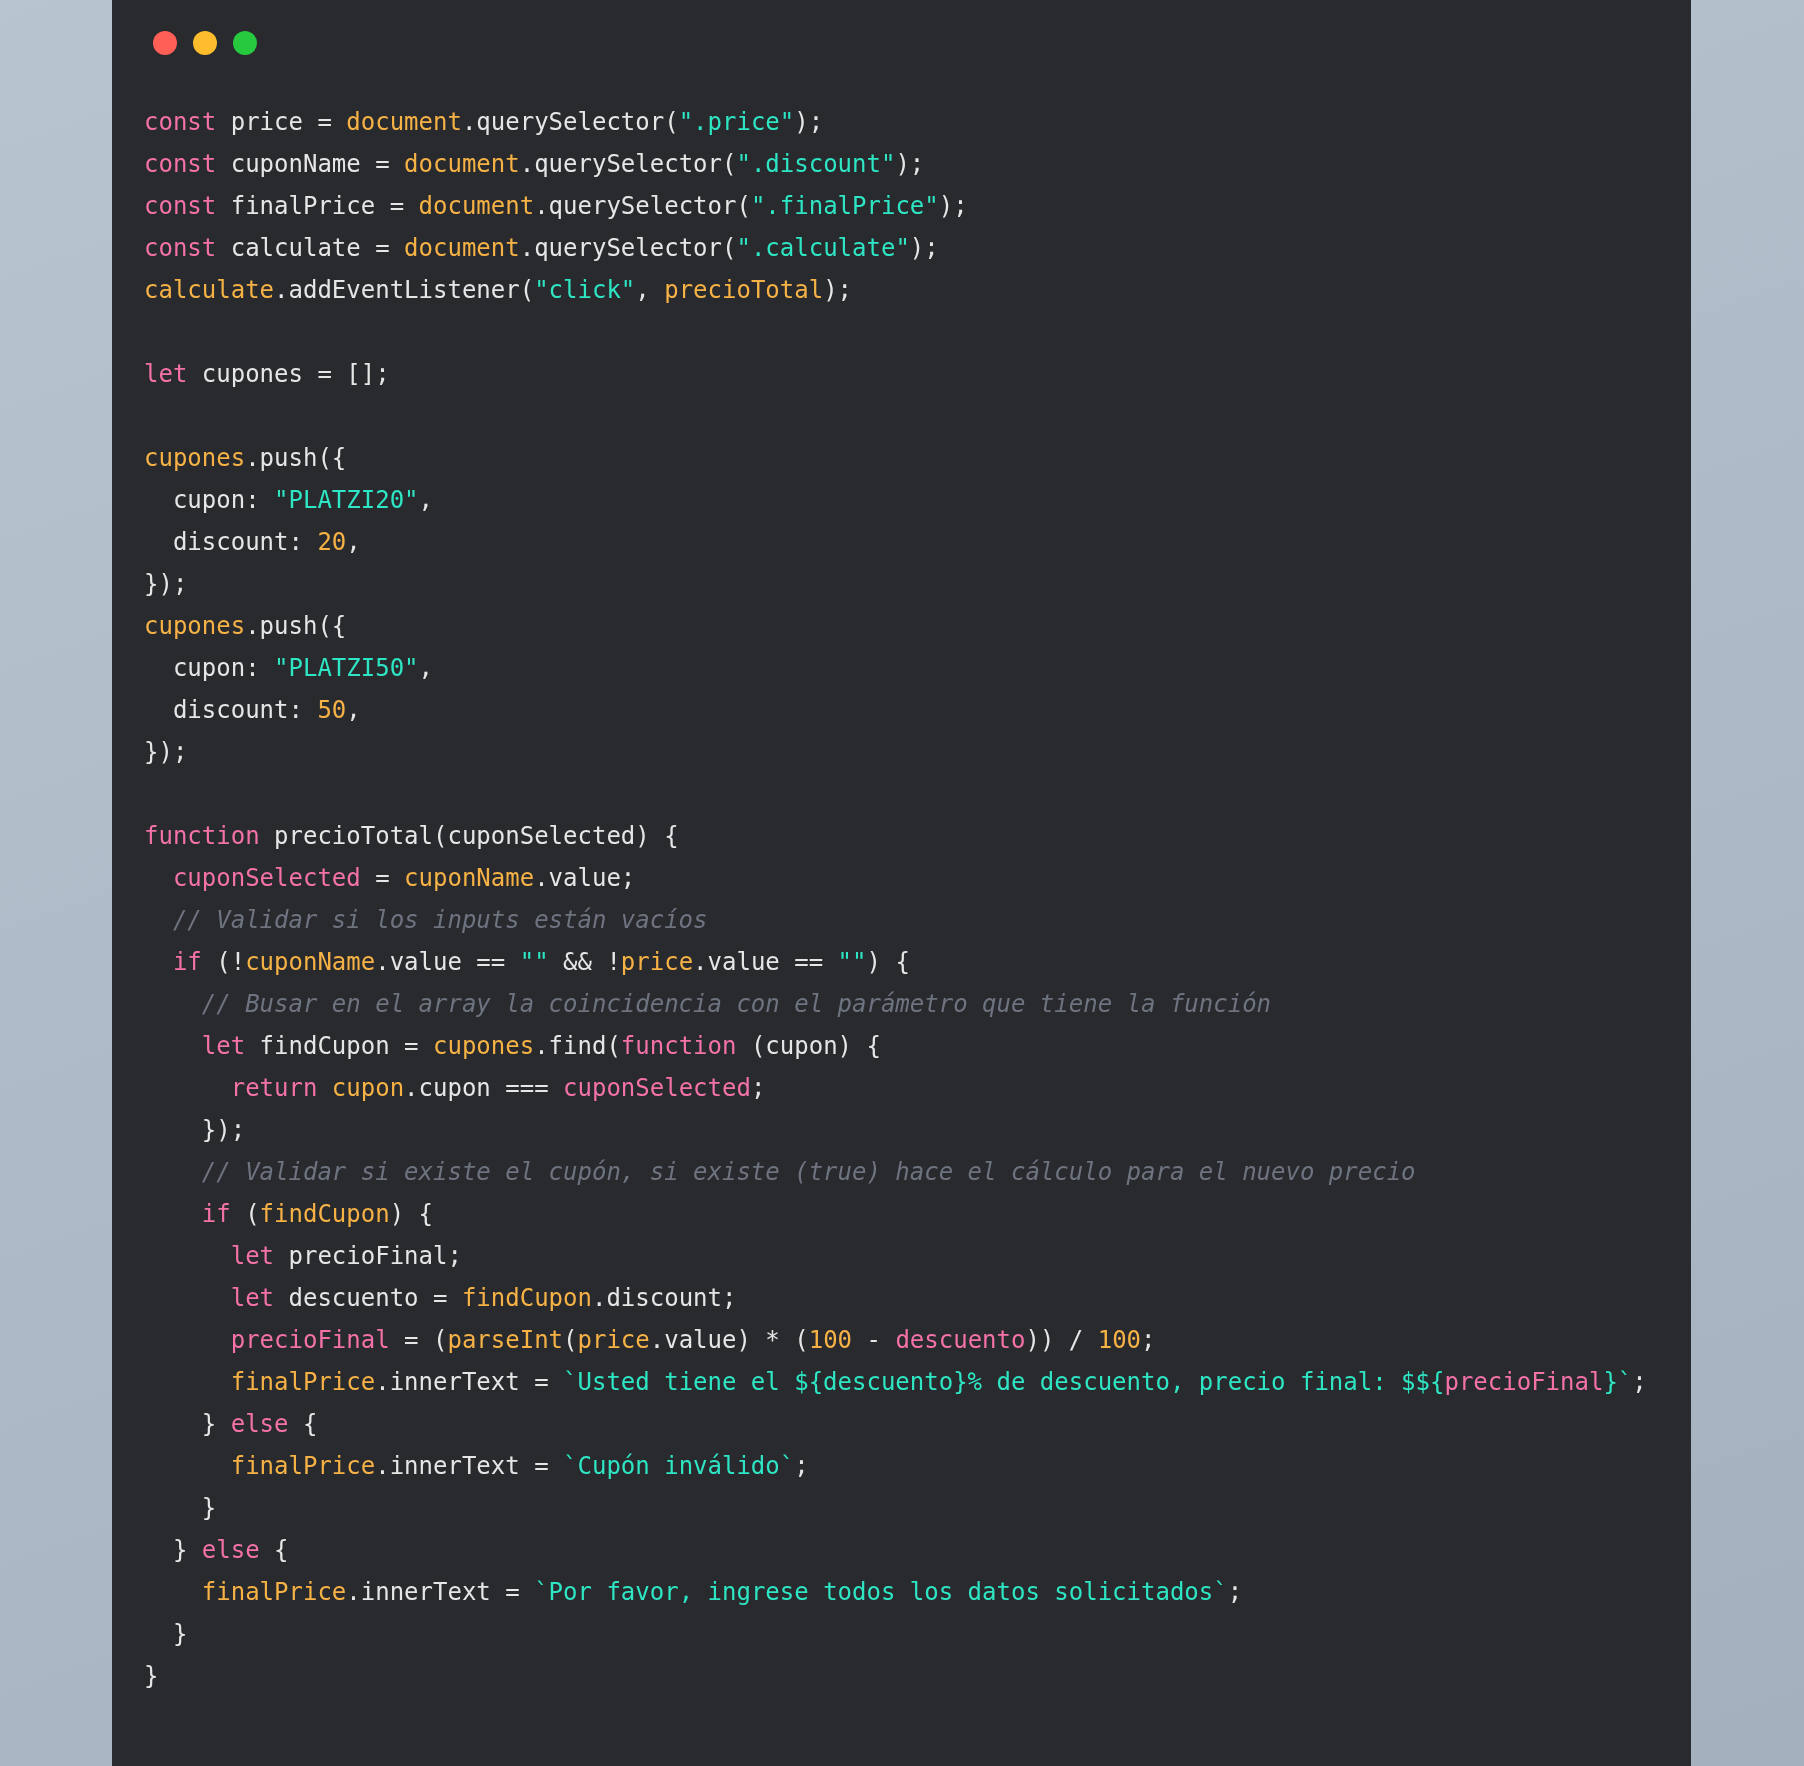  What do you see at coordinates (721, 1592) in the screenshot?
I see `code-line: finalPrice.innerText = `Por favor, ingrese todos los datos solicitados`;` at bounding box center [721, 1592].